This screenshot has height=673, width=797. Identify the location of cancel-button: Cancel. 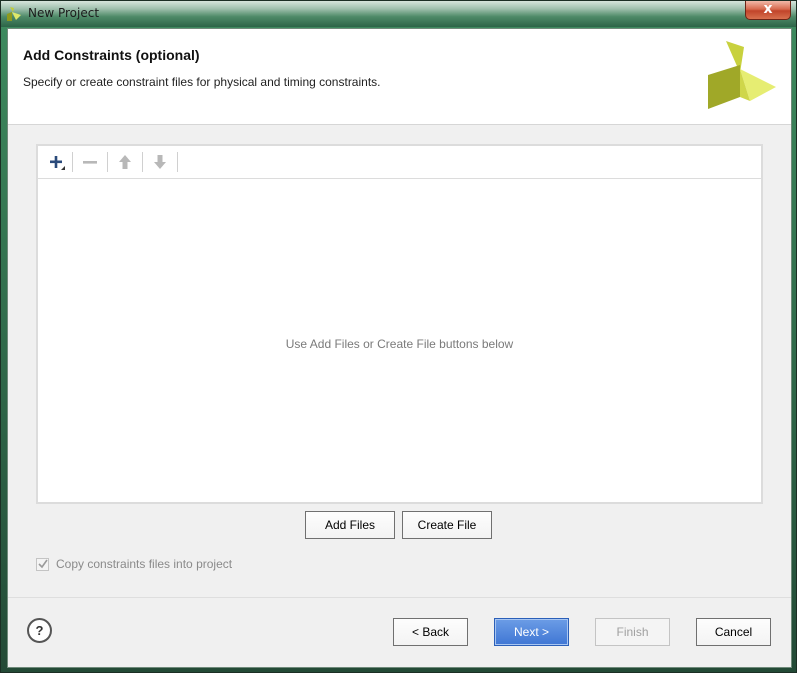
(733, 632).